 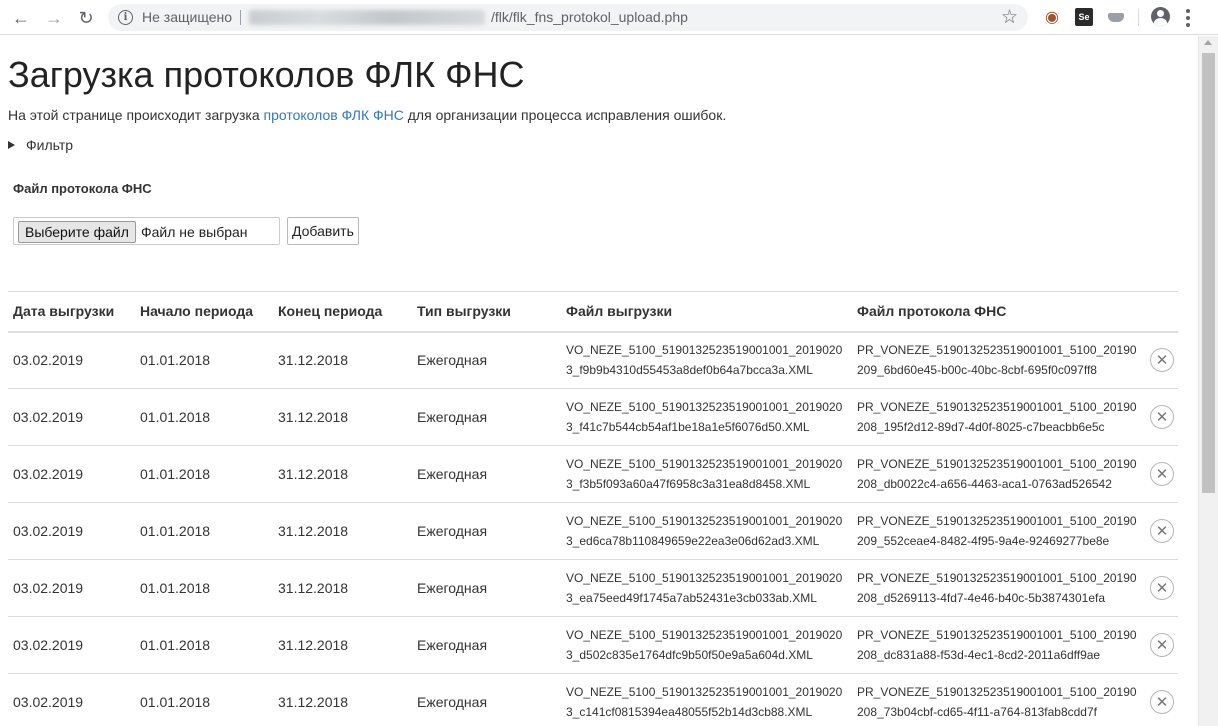 What do you see at coordinates (86, 18) in the screenshot?
I see `reload-icon: ↻` at bounding box center [86, 18].